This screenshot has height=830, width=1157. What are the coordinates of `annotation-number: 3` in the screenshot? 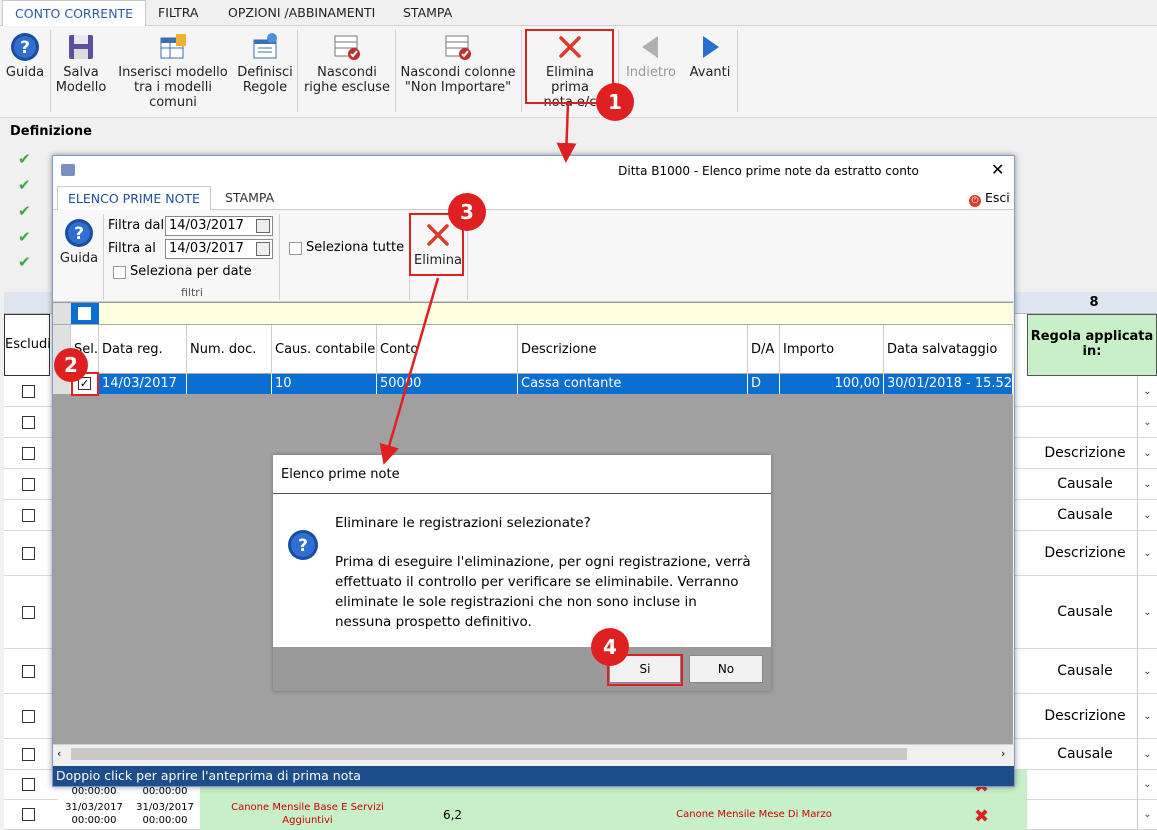 It's located at (467, 212).